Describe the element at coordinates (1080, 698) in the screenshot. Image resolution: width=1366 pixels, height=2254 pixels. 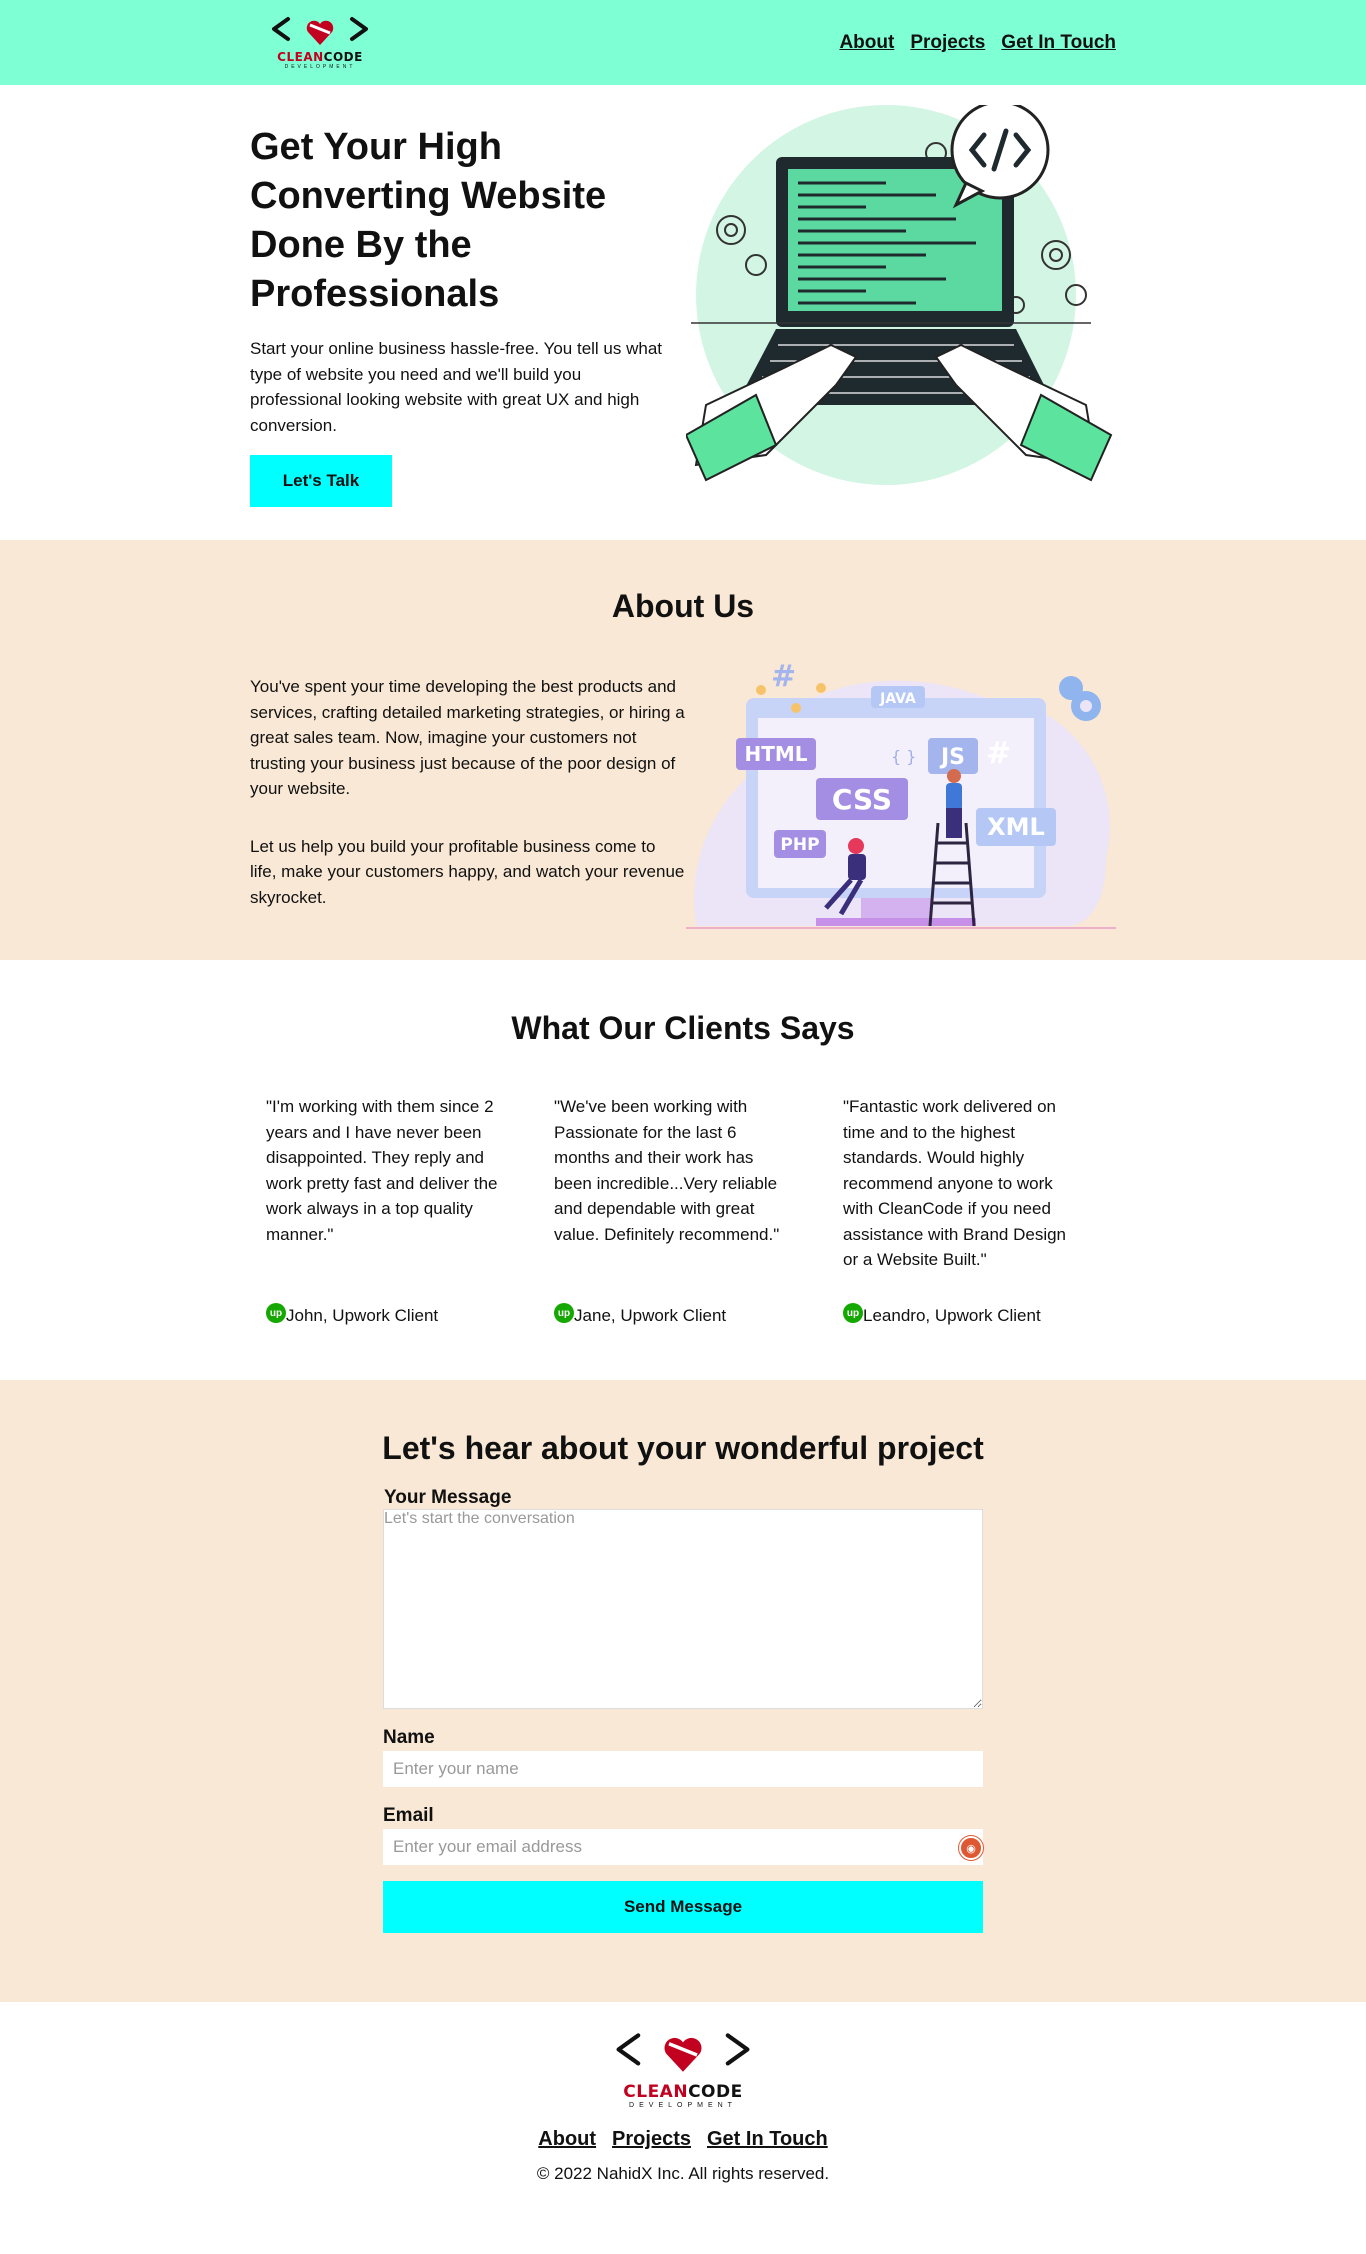
I see `gear-icon` at that location.